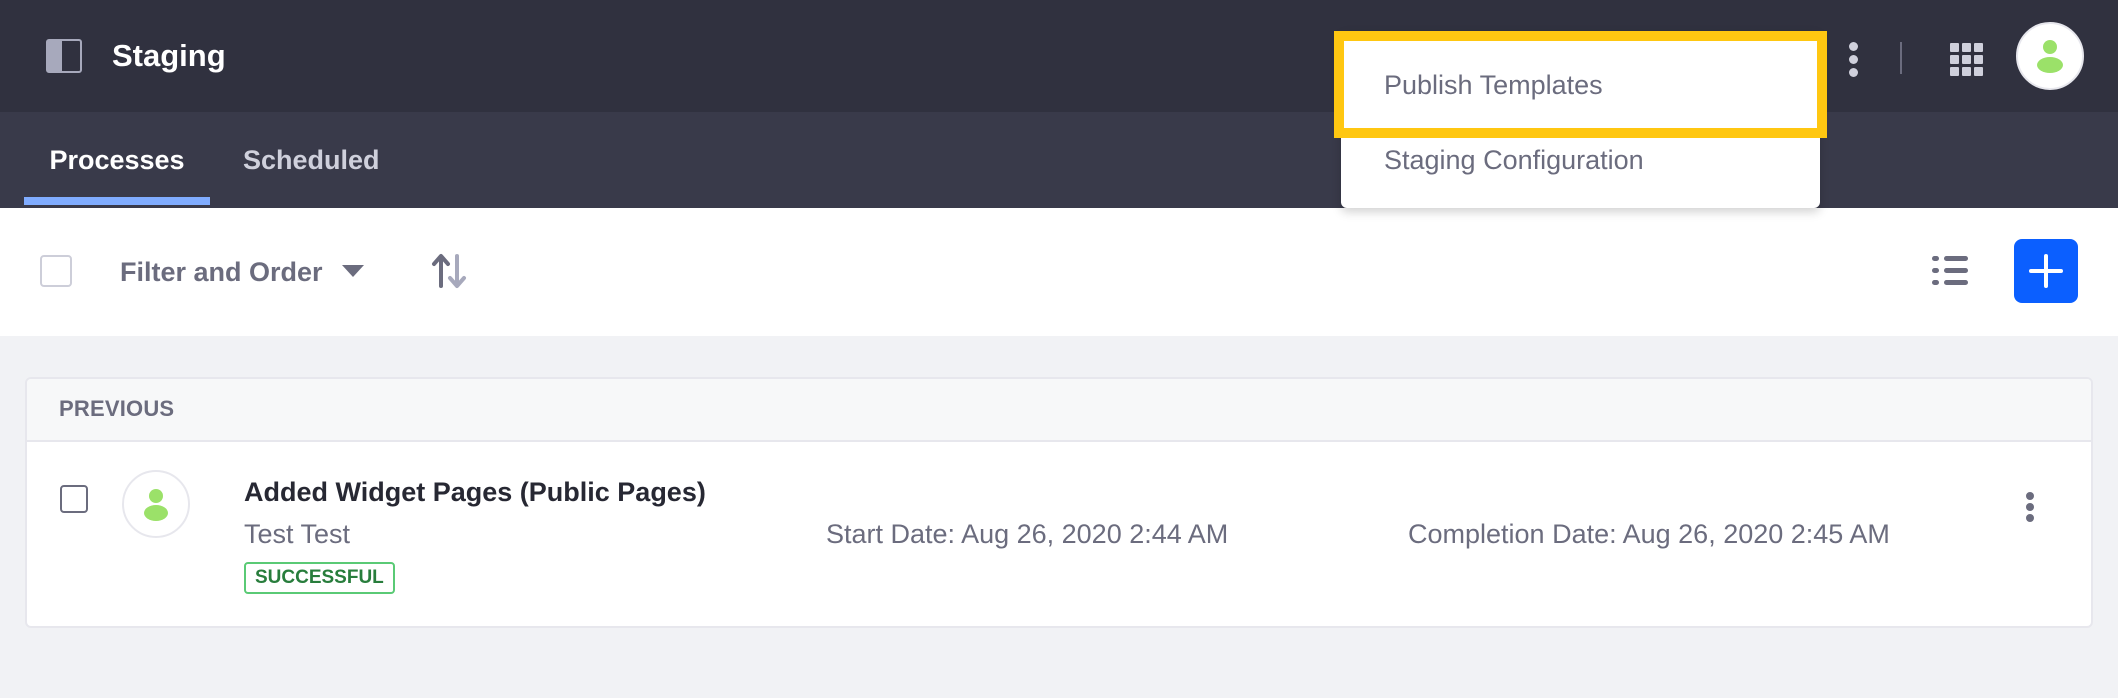  I want to click on tab-scheduled: Scheduled, so click(311, 160).